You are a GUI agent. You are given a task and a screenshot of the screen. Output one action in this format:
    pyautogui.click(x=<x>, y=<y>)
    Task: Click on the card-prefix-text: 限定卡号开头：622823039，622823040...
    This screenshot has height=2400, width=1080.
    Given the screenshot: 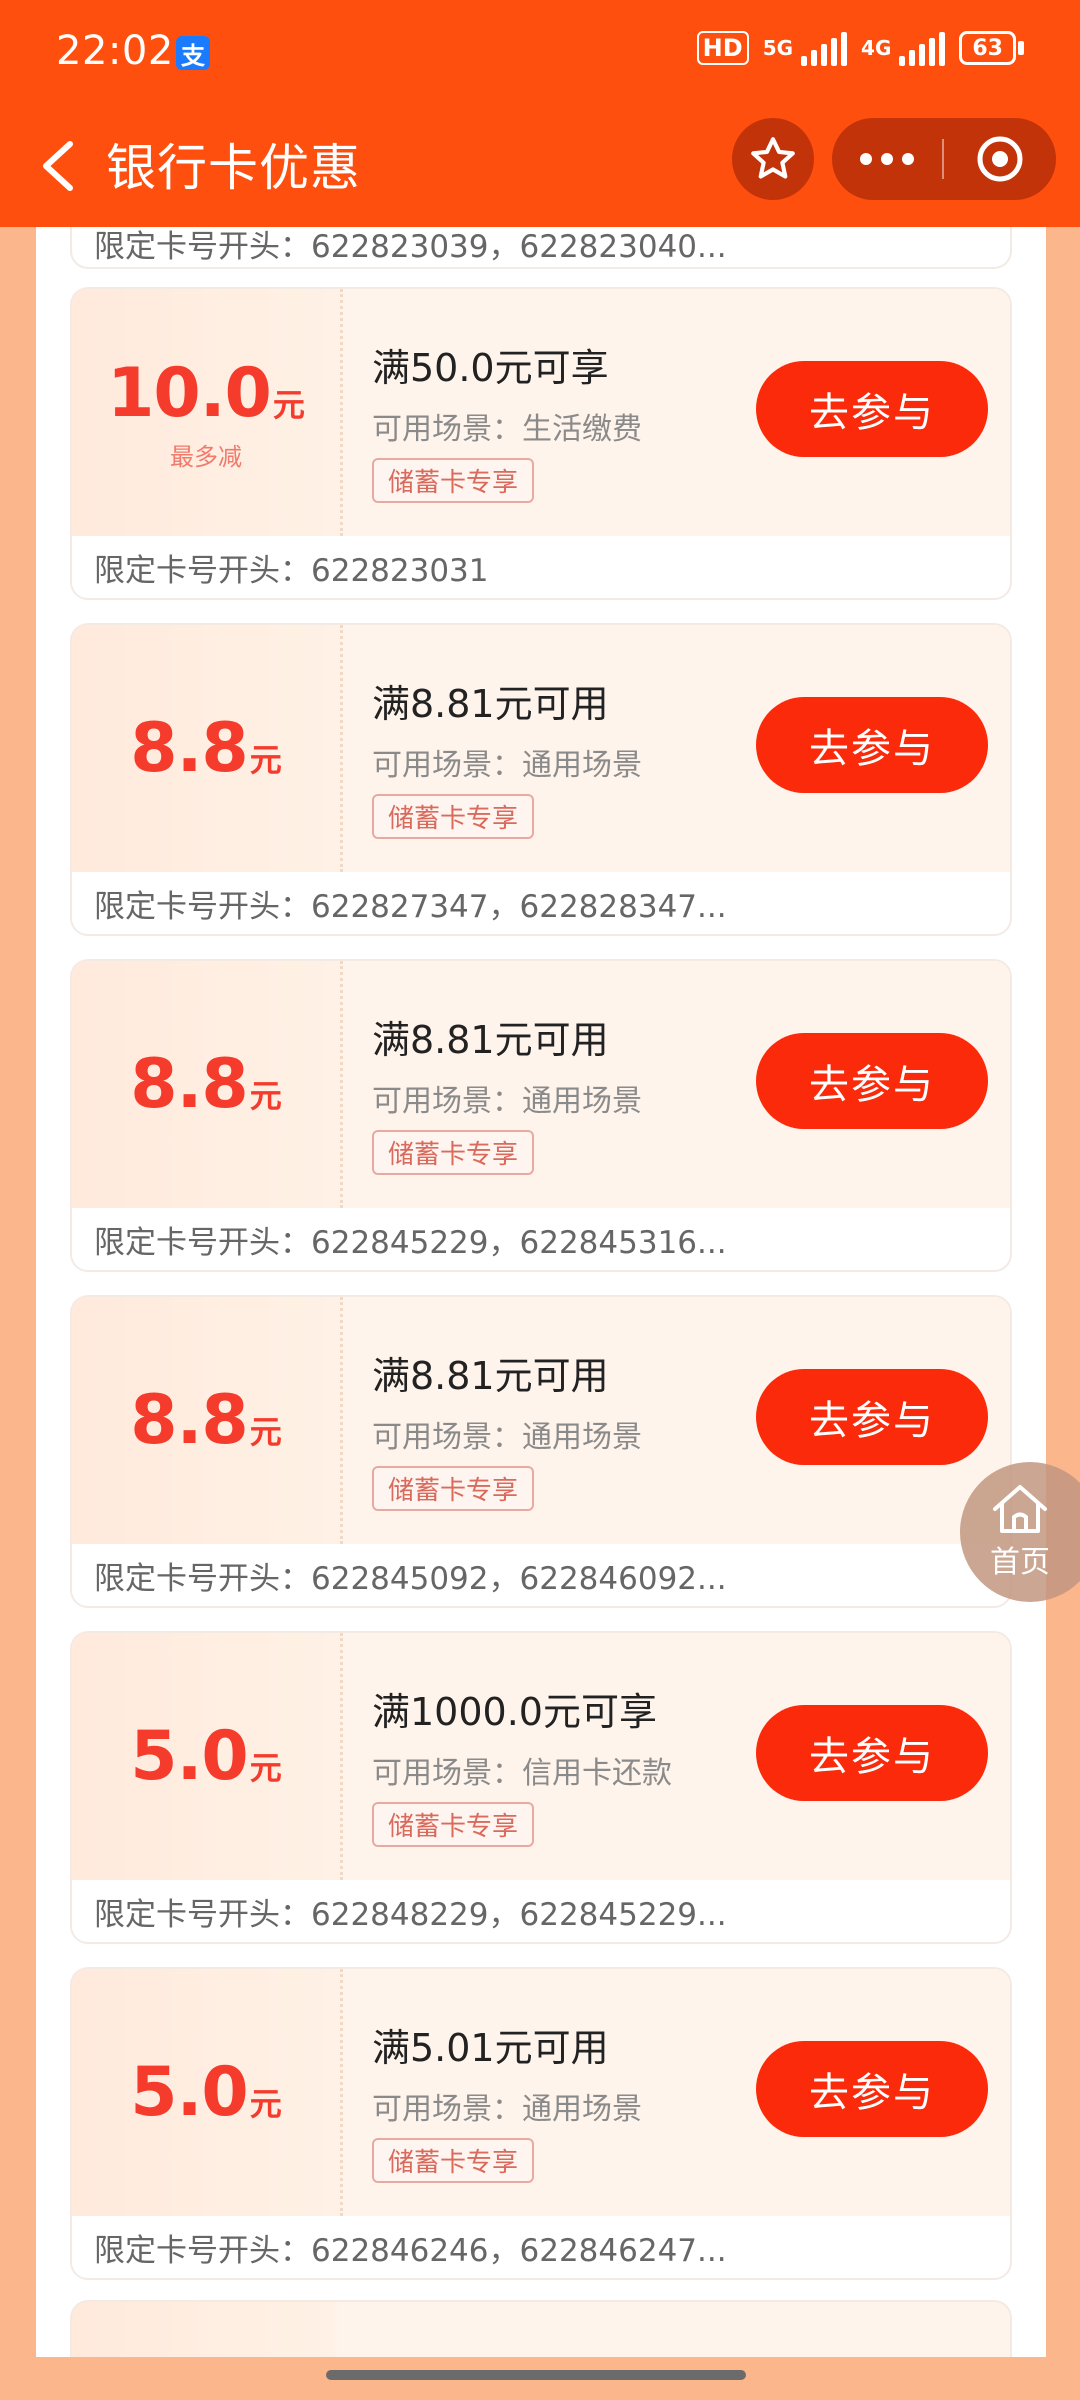 What is the action you would take?
    pyautogui.click(x=410, y=247)
    